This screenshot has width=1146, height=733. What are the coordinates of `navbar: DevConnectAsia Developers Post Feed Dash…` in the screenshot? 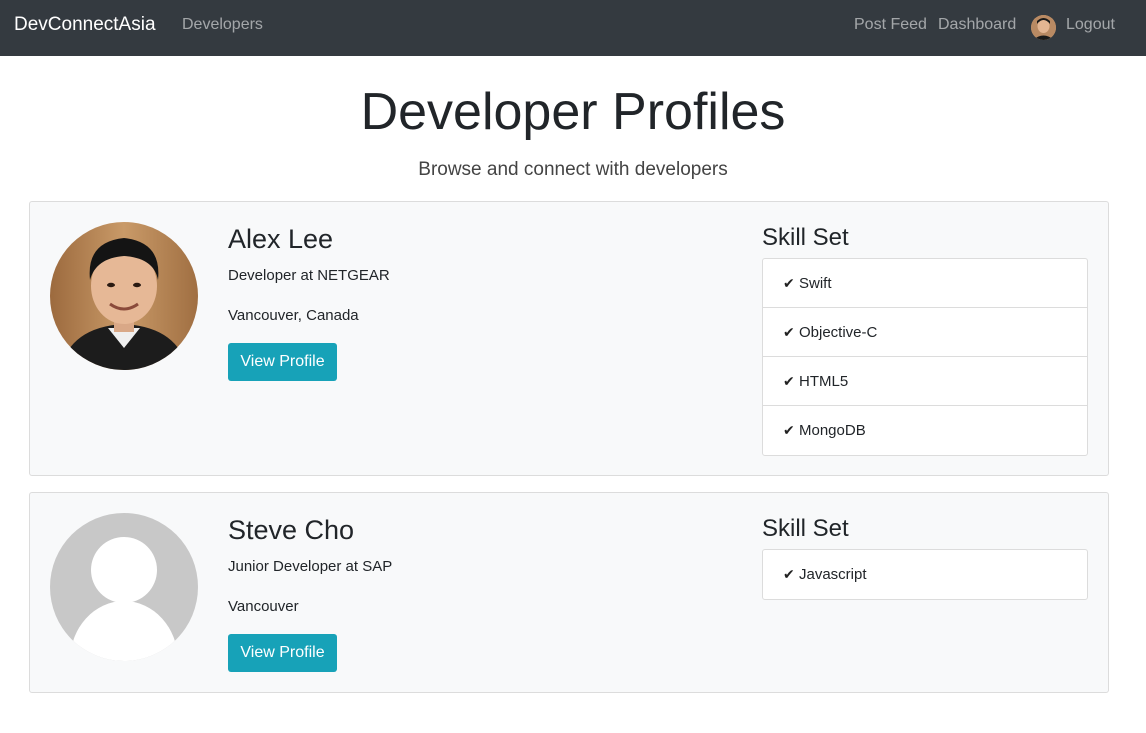 It's located at (573, 28).